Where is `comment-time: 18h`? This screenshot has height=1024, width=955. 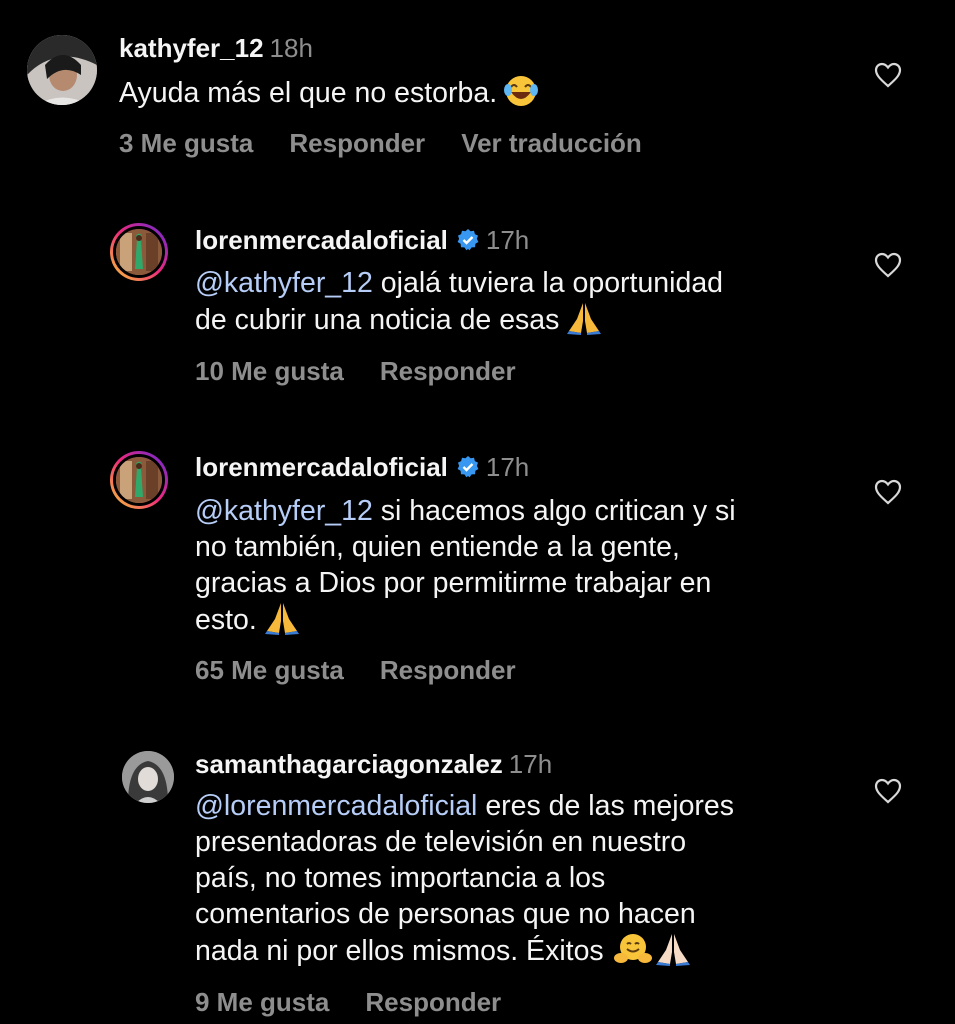
comment-time: 18h is located at coordinates (291, 48).